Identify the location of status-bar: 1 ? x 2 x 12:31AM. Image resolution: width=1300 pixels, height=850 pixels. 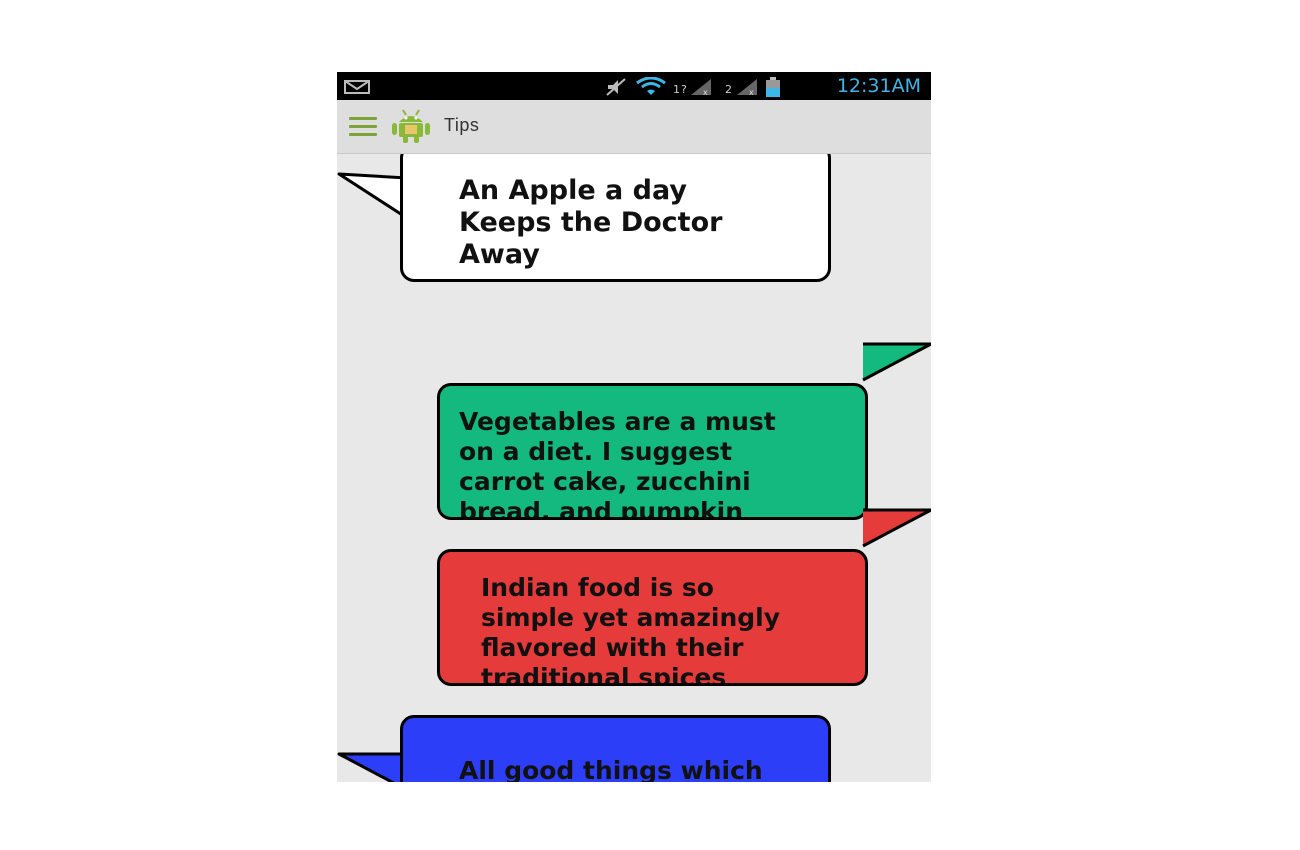
(634, 86).